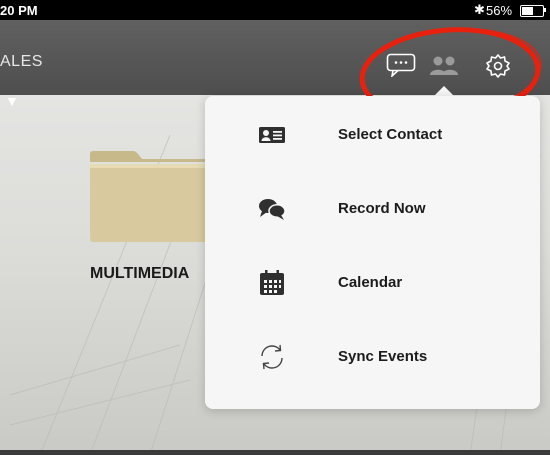 The image size is (550, 455). I want to click on status-bar: 20 PM ✱ 56%, so click(275, 10).